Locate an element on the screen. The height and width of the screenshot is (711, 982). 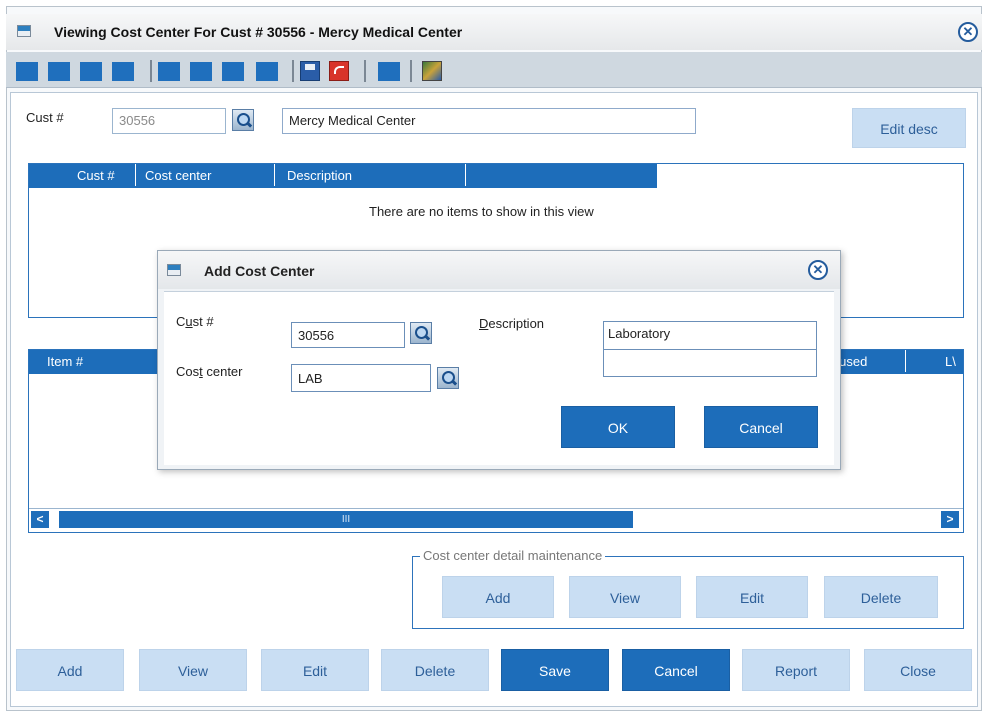
undo-icon is located at coordinates (339, 71).